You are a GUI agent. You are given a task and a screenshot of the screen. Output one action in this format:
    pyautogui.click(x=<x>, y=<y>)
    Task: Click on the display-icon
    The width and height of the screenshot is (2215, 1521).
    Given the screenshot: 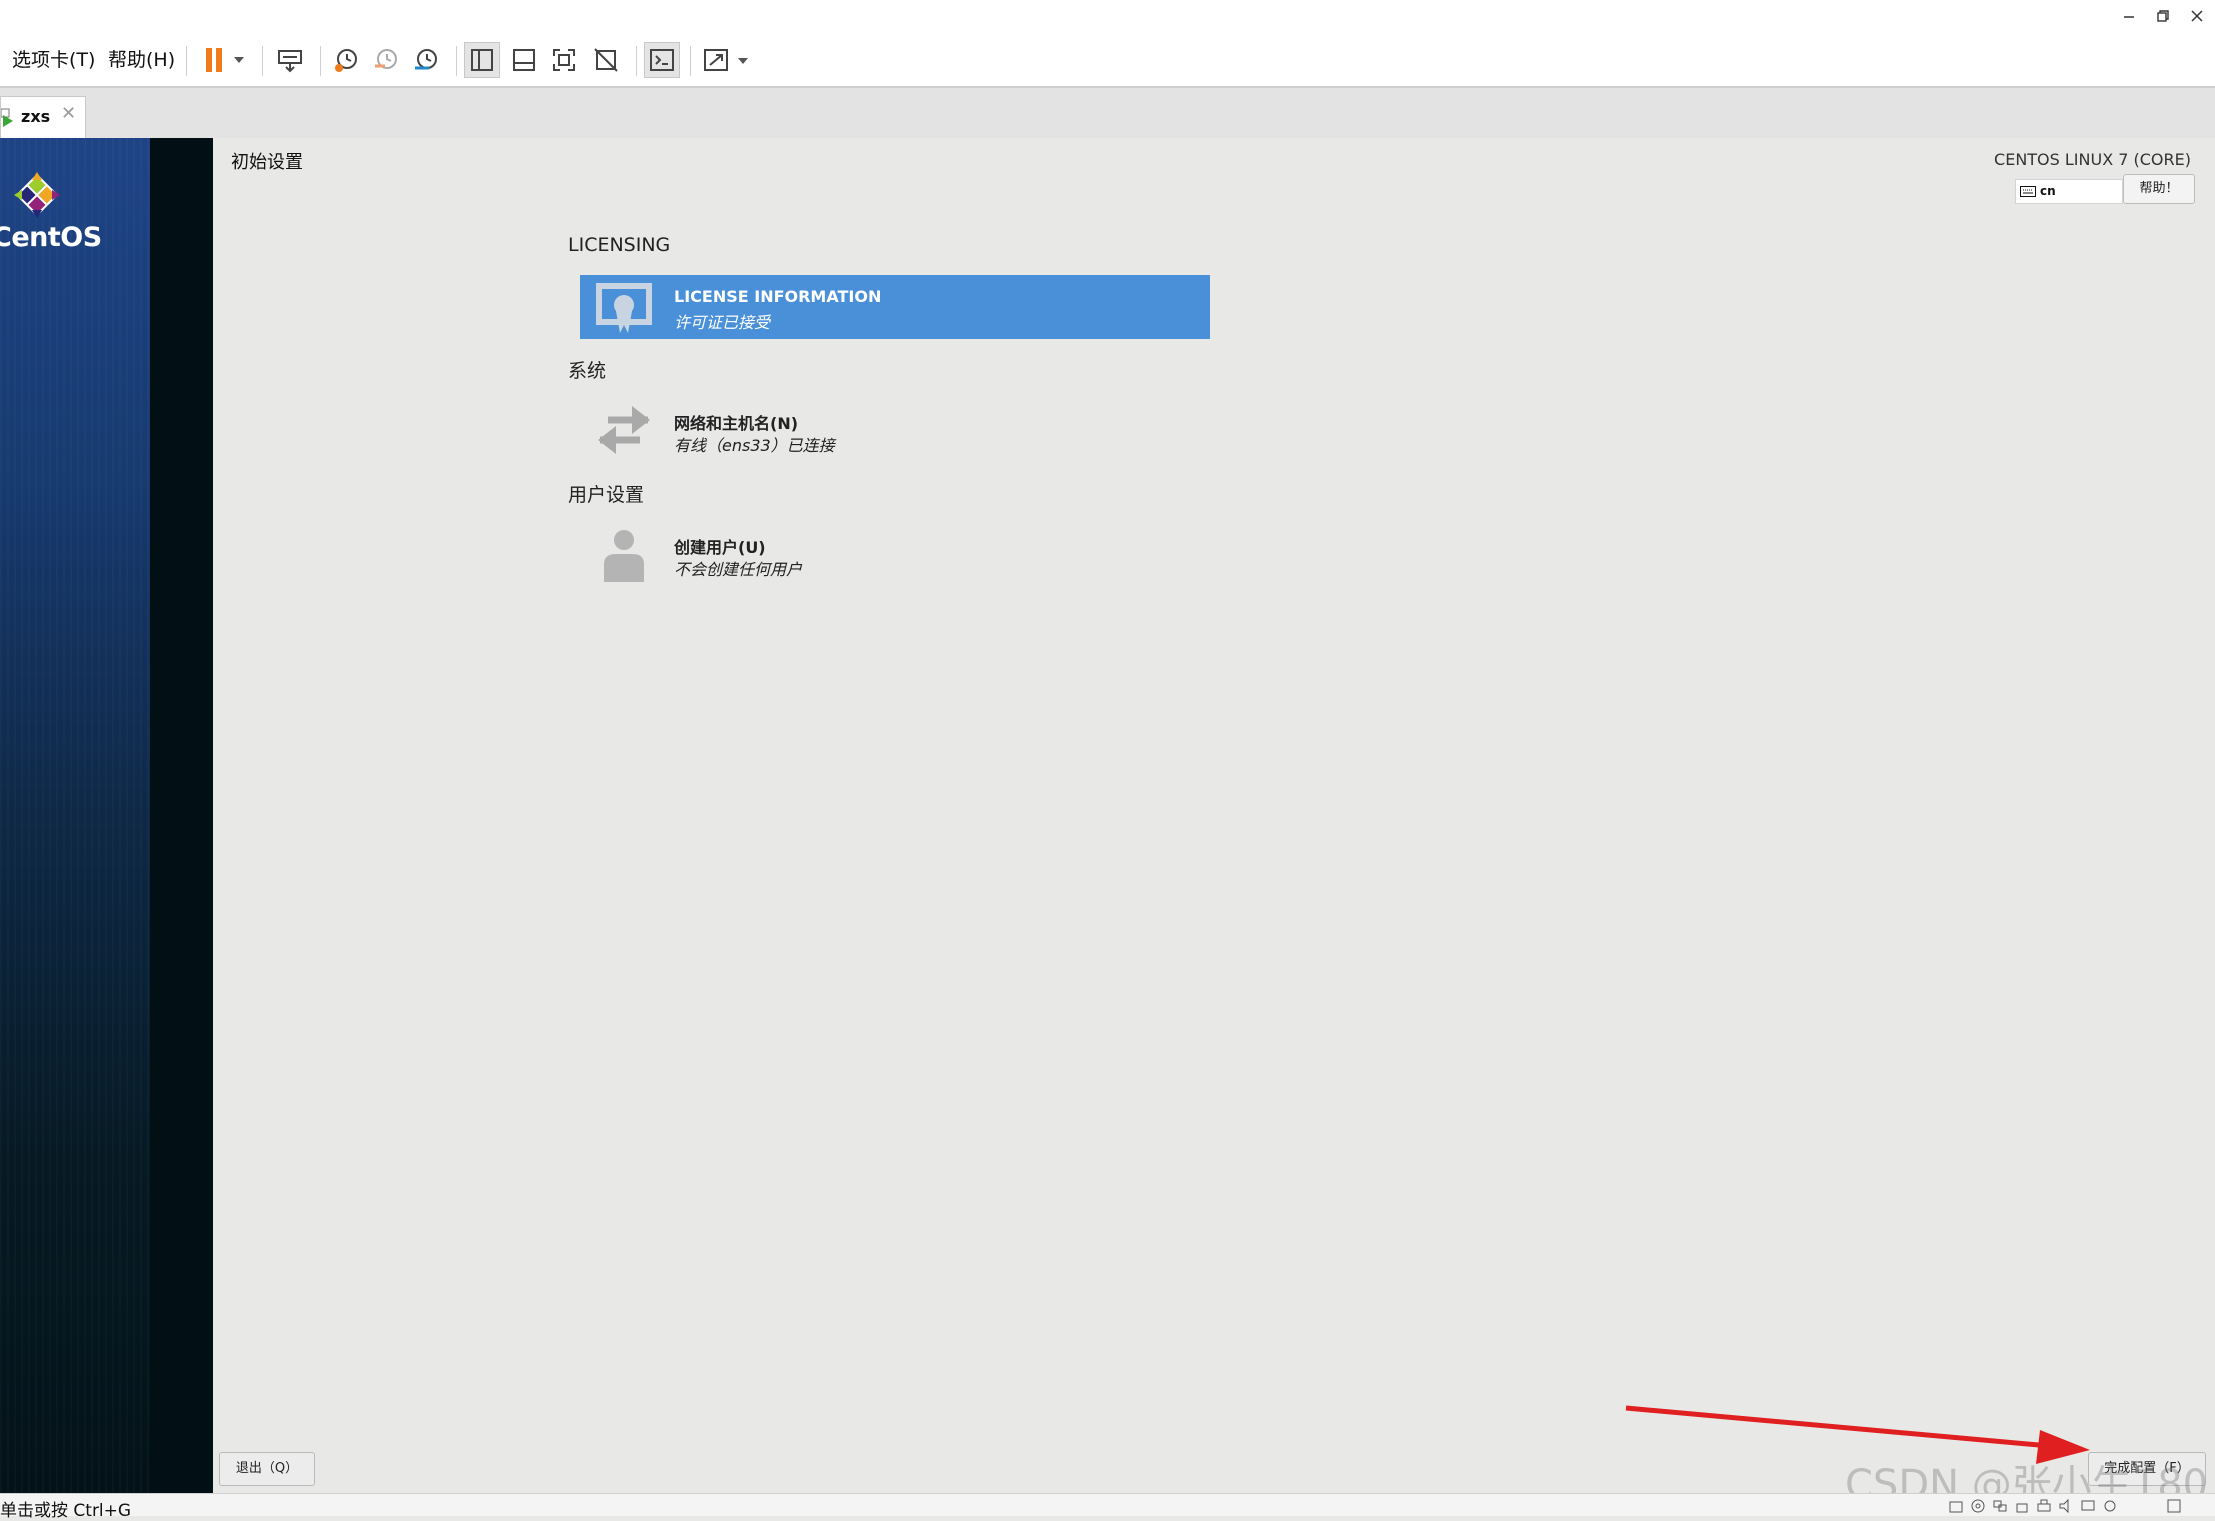 What is the action you would take?
    pyautogui.click(x=2088, y=1506)
    